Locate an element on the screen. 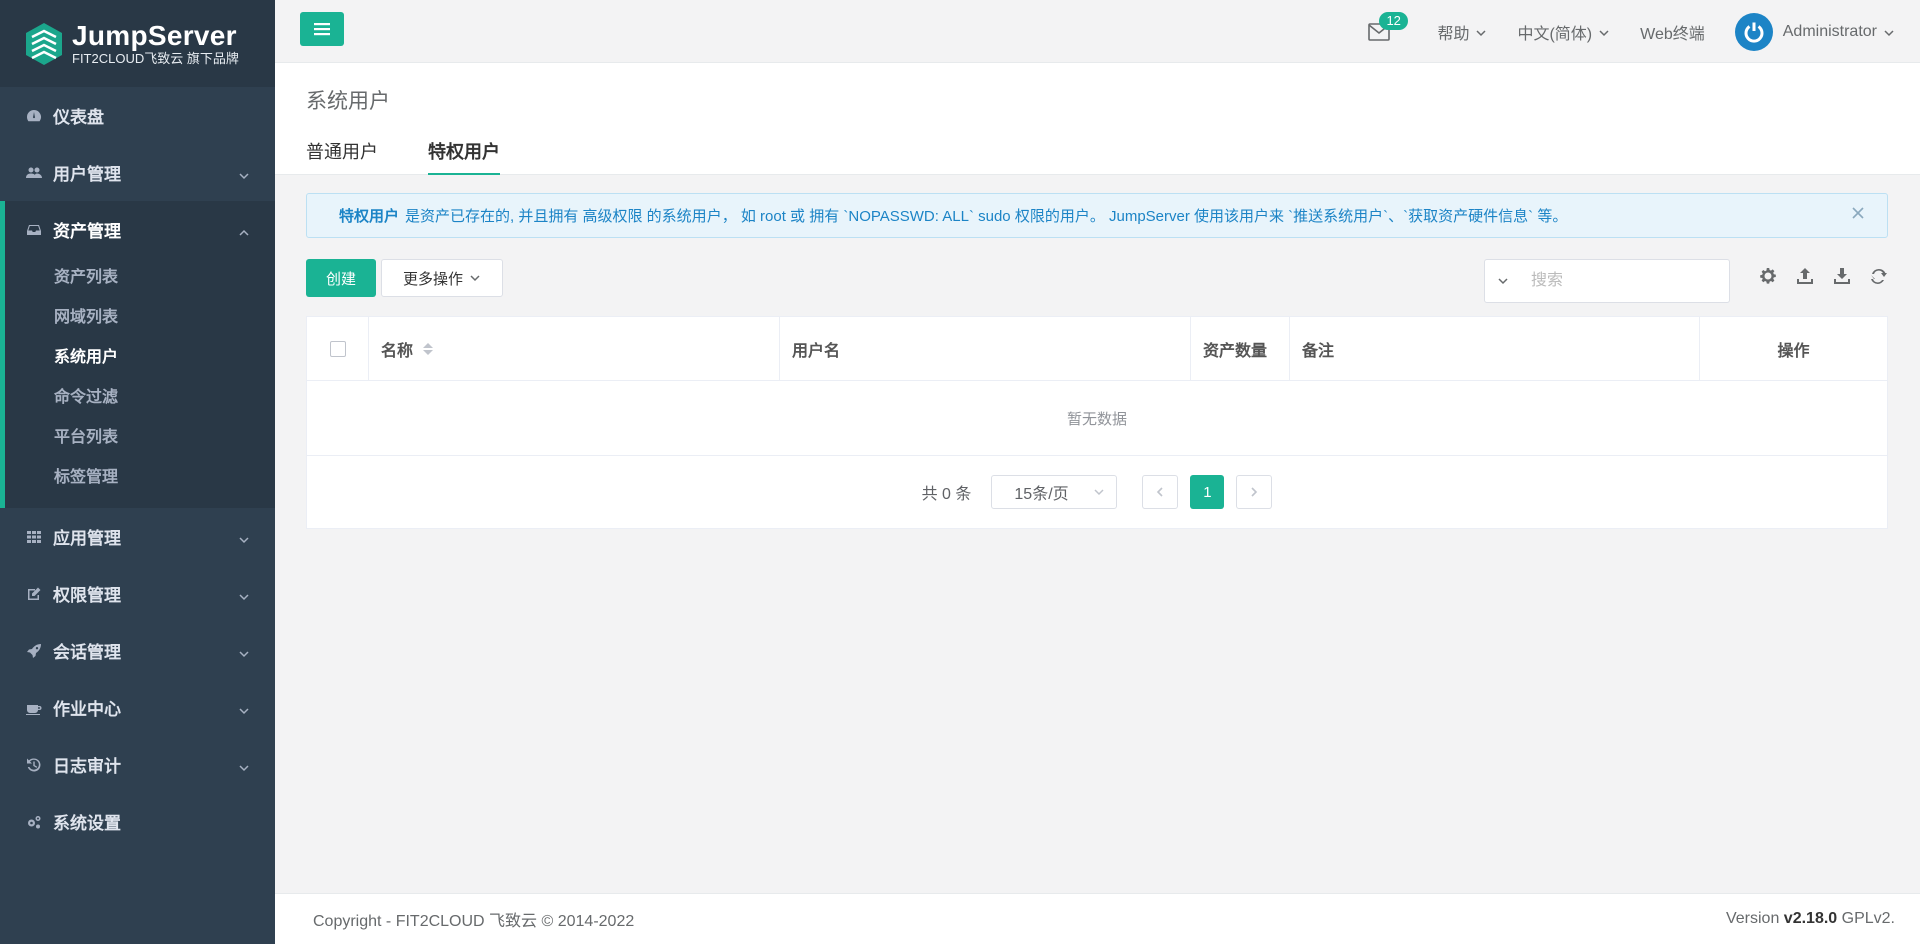  sidebar-item-permissions: 权限管理 is located at coordinates (137, 593).